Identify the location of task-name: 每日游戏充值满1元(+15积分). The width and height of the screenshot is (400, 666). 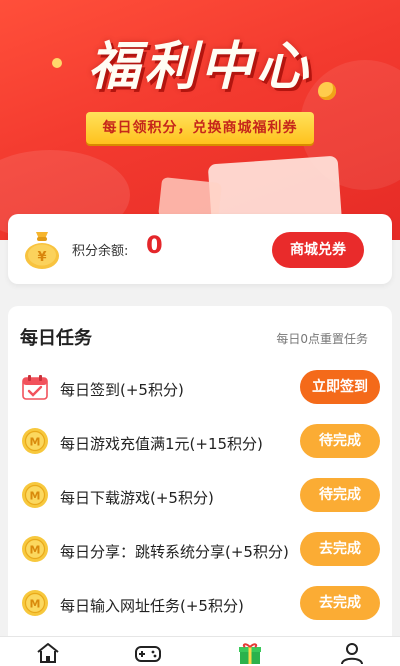
(161, 444).